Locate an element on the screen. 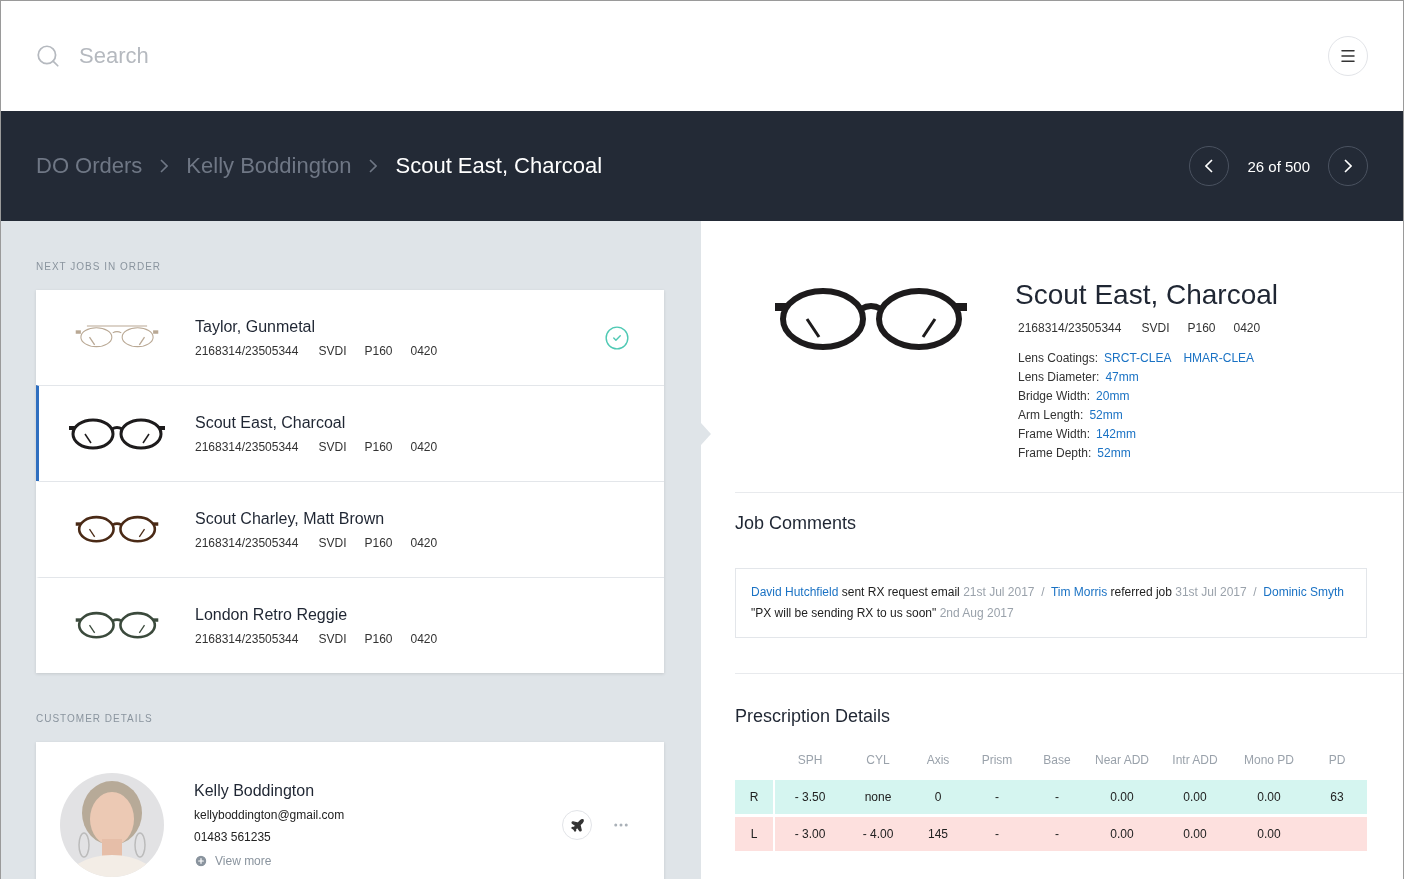 The height and width of the screenshot is (879, 1404). job-row: Scout Charley, Matt Brown 2168314/23505344 SVDI P160 0420 is located at coordinates (350, 529).